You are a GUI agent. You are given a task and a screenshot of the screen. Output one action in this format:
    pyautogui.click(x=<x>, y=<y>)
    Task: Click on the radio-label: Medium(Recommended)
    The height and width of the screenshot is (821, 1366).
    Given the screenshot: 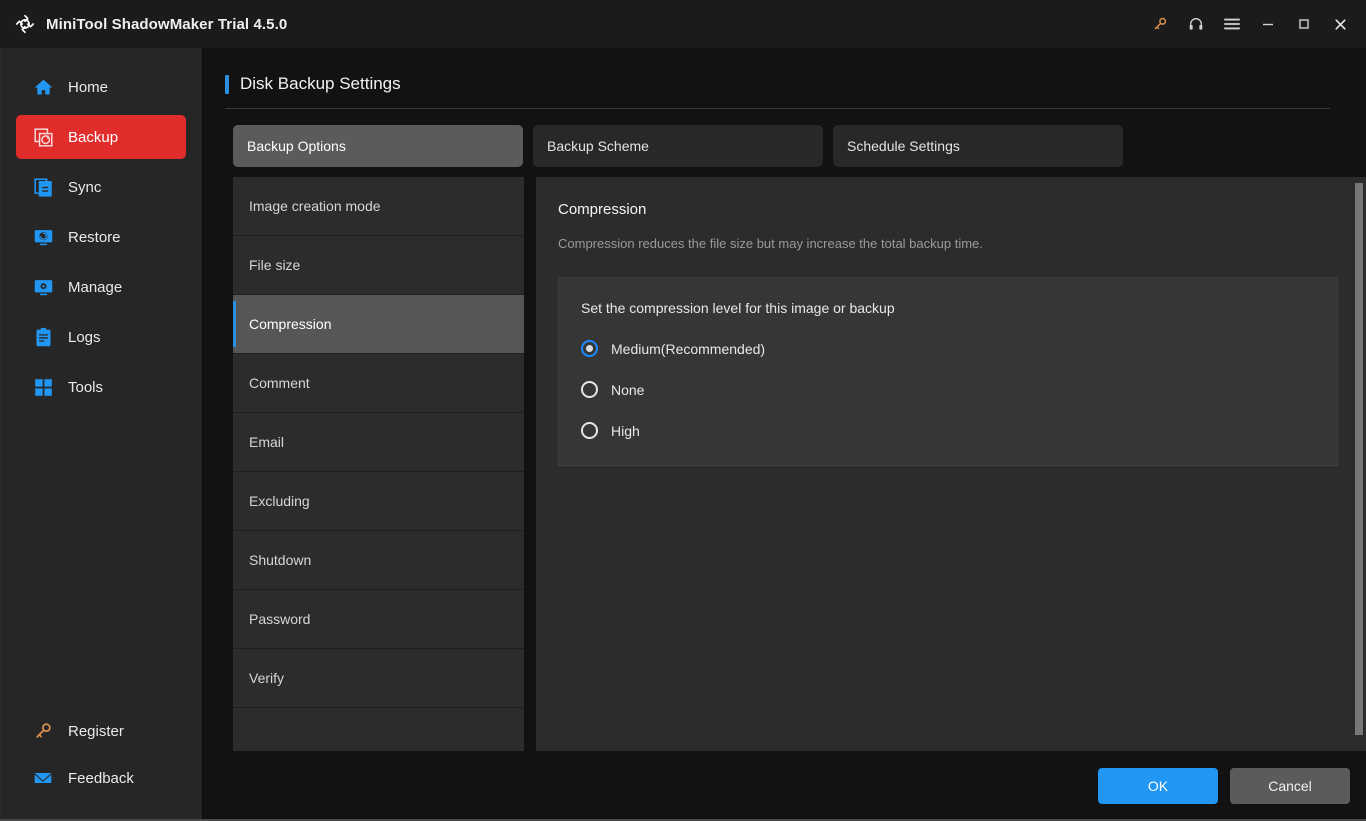 What is the action you would take?
    pyautogui.click(x=688, y=348)
    